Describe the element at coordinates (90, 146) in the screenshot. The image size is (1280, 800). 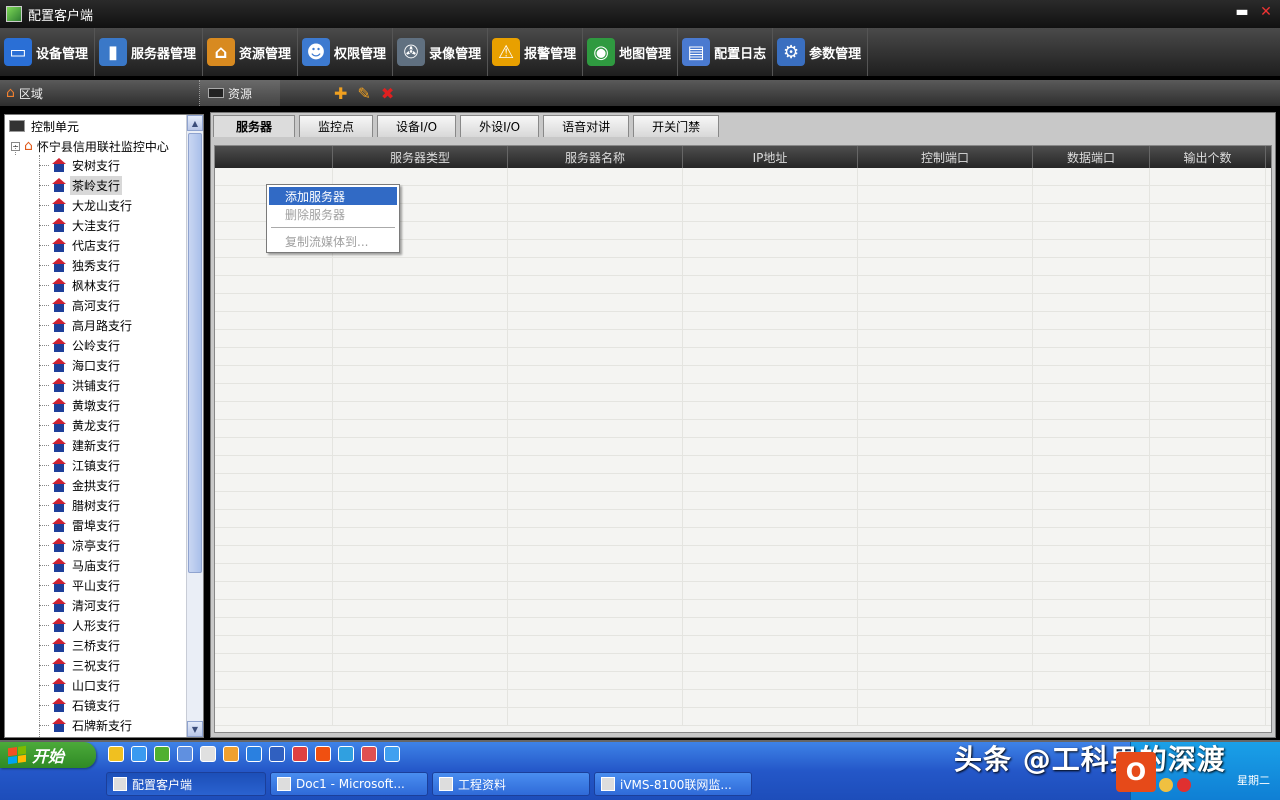
I see `tree-center-node: − ⌂ 怀宁县信用联社监控中心` at that location.